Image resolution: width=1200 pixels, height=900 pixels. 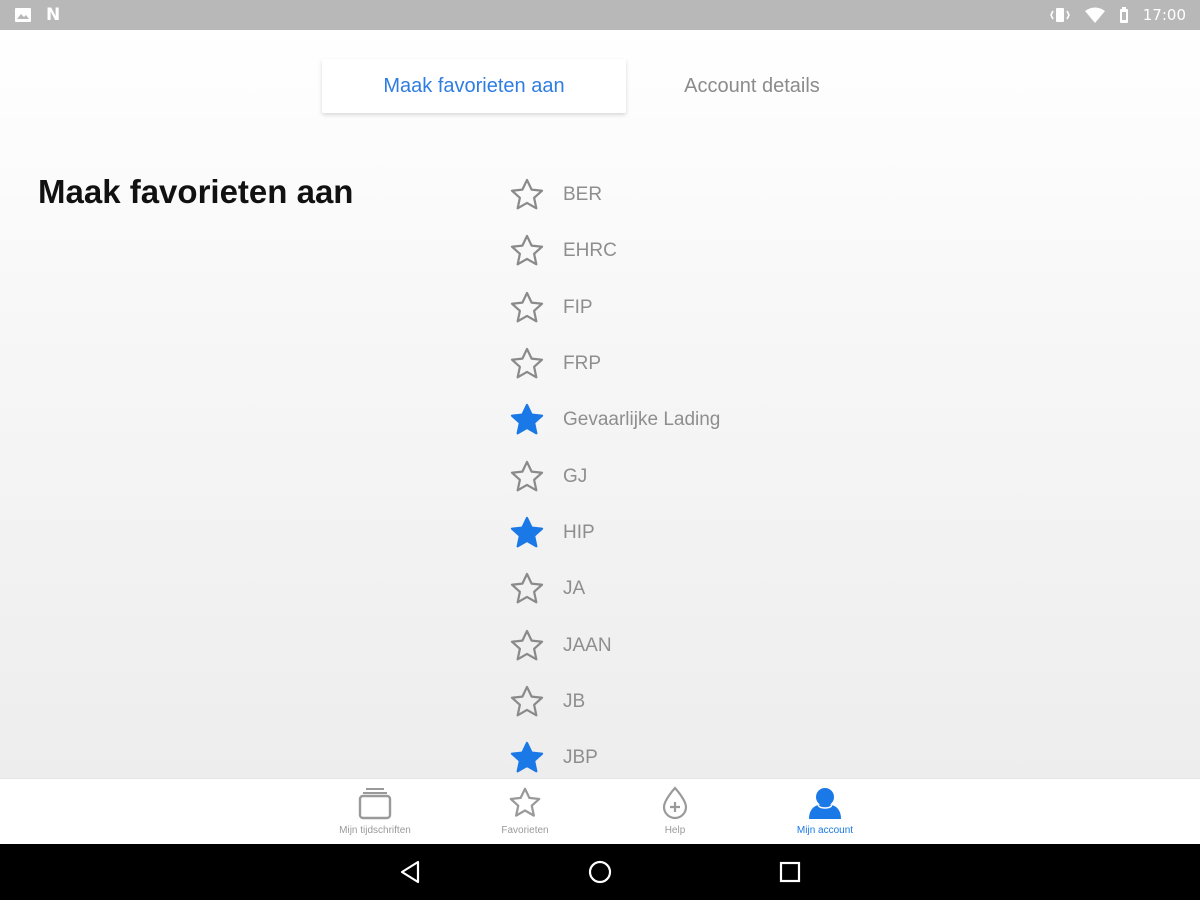 I want to click on nav-mijn-tijdschriften: Mijn tijdschriften, so click(x=375, y=812).